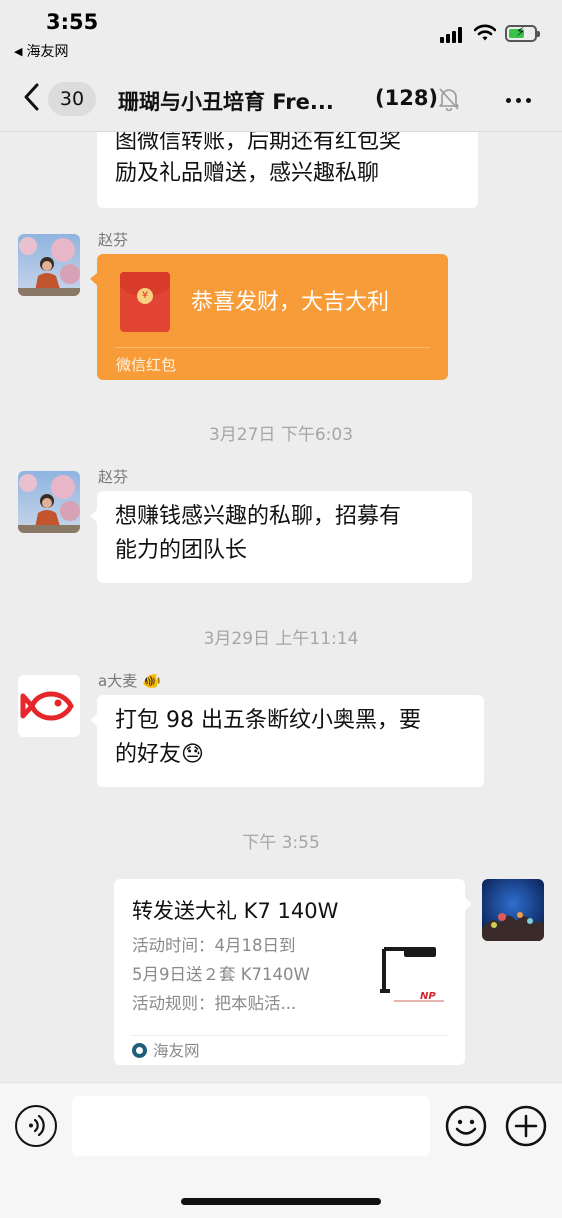 This screenshot has height=1218, width=562. I want to click on message-bubble: 图微信转账，后期还有红包奖 励及礼品赠送，感兴趣私聊, so click(287, 170).